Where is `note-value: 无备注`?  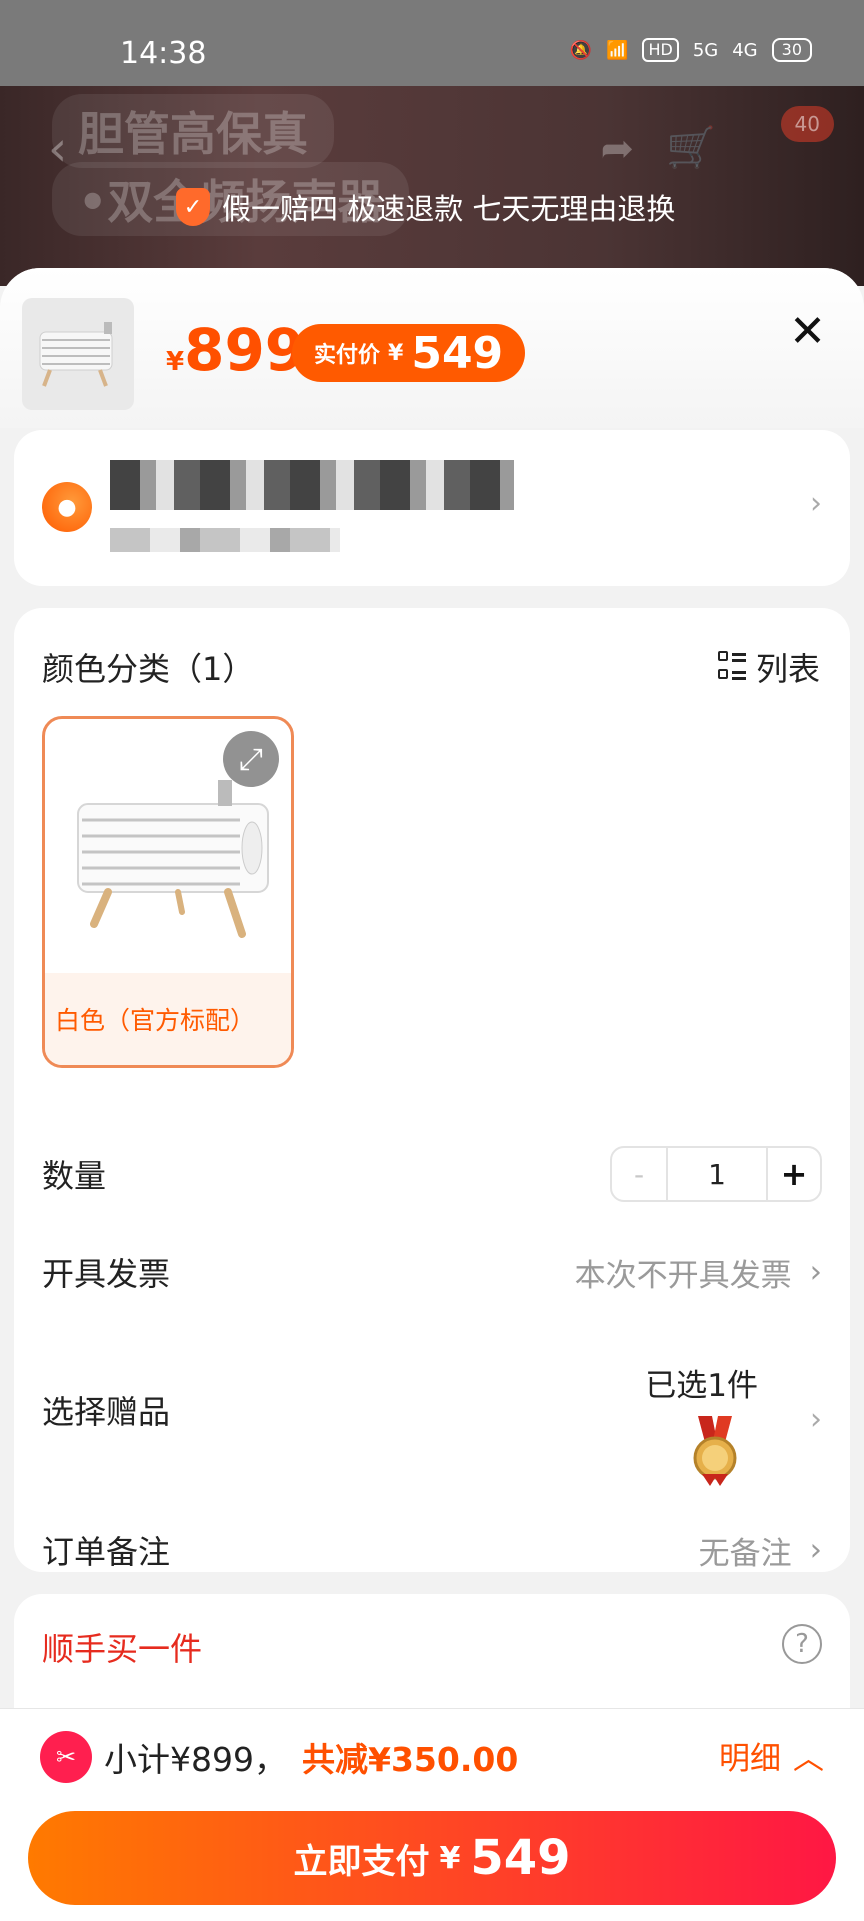
note-value: 无备注 is located at coordinates (745, 1553).